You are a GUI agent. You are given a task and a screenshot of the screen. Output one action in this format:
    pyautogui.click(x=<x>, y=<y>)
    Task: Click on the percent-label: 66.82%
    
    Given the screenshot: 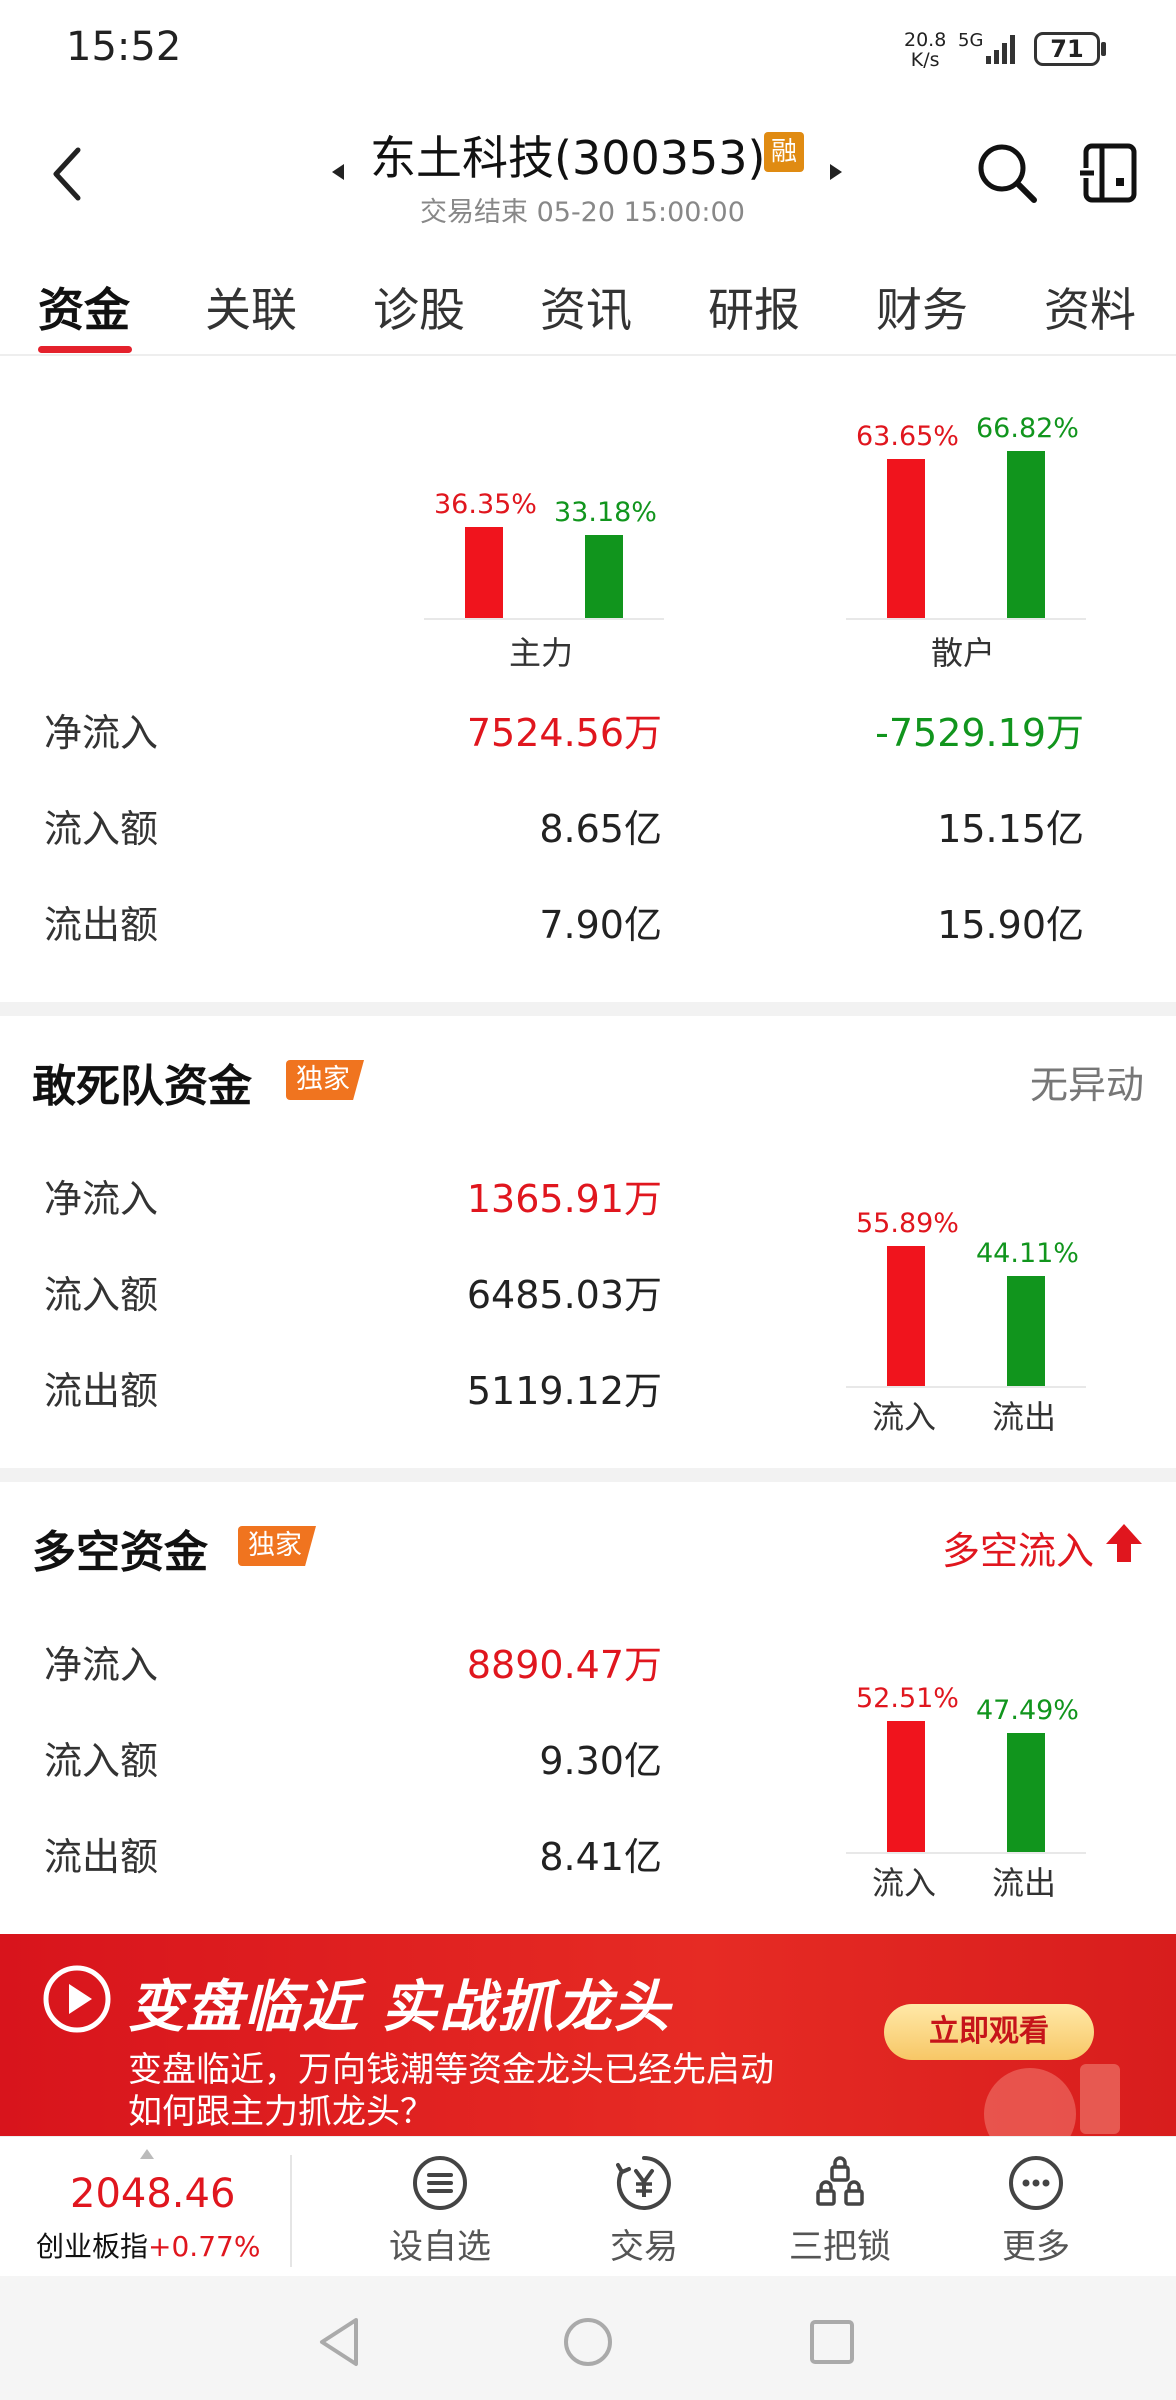 What is the action you would take?
    pyautogui.click(x=1027, y=428)
    